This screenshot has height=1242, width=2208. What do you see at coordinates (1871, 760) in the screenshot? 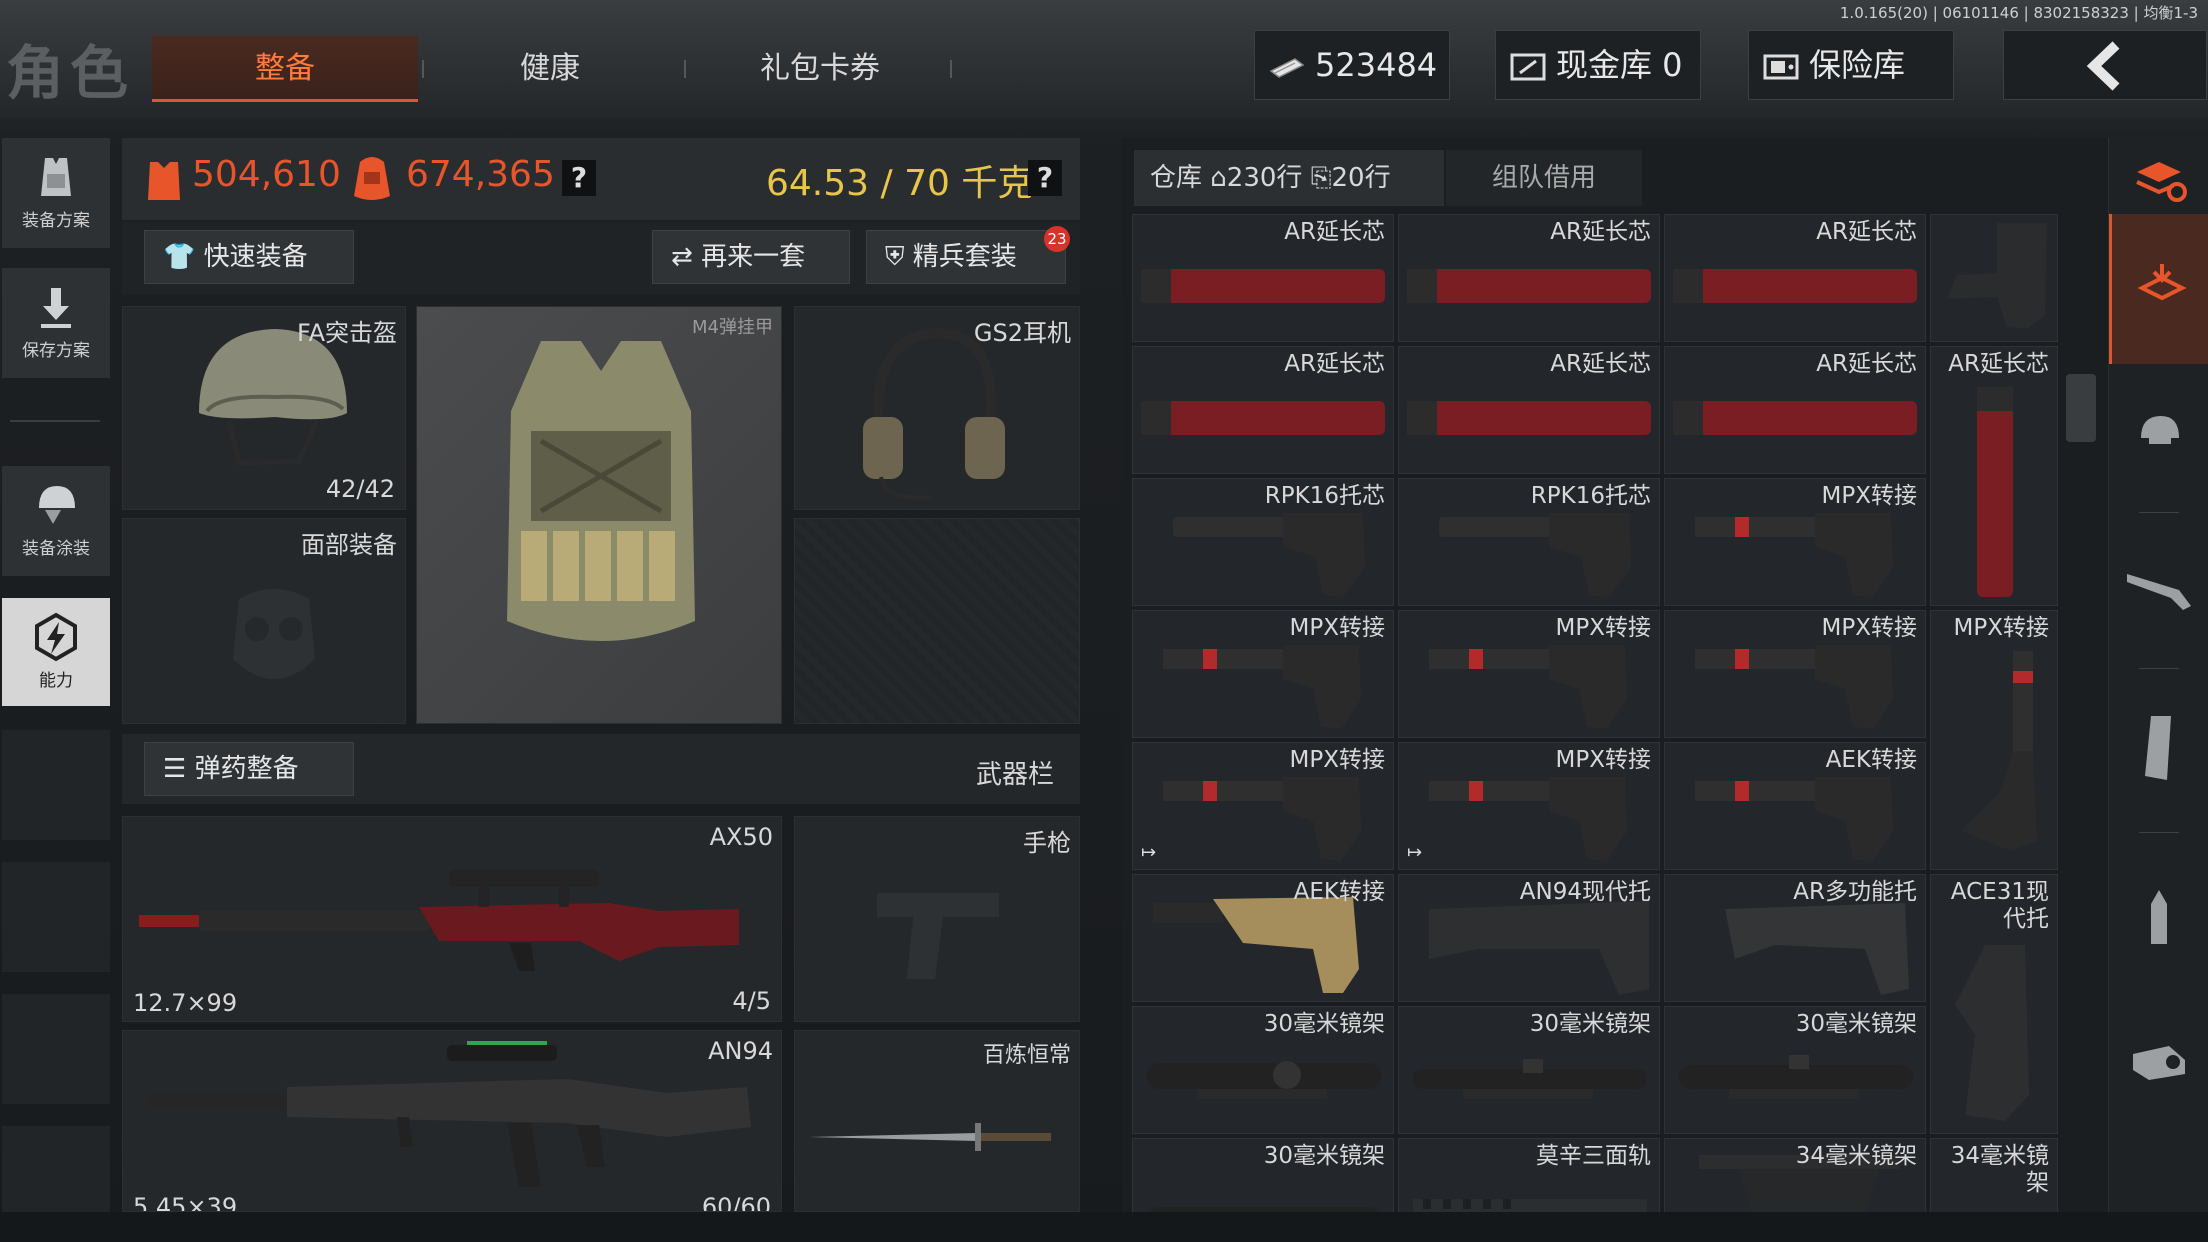
I see `item-label: AEK转接` at bounding box center [1871, 760].